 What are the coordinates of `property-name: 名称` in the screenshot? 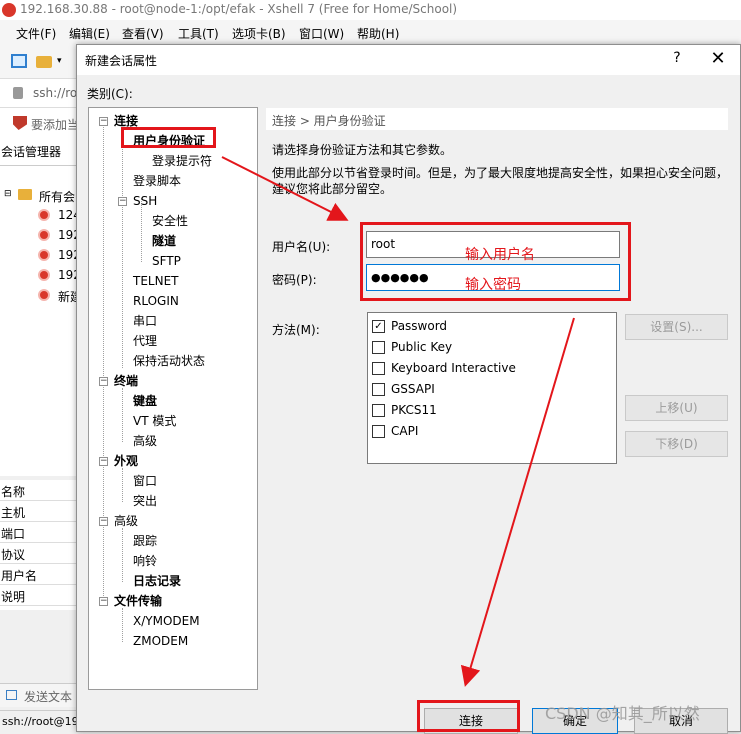 It's located at (40, 490).